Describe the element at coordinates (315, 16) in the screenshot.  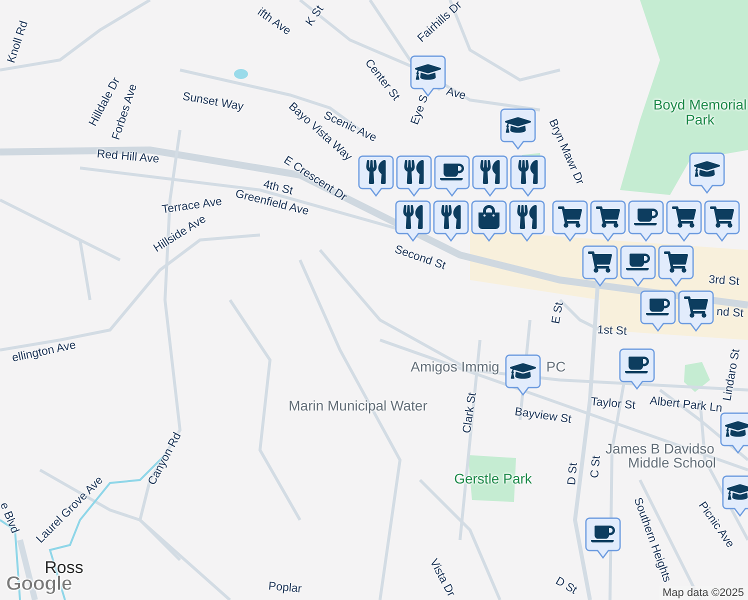
I see `street-label: K St` at that location.